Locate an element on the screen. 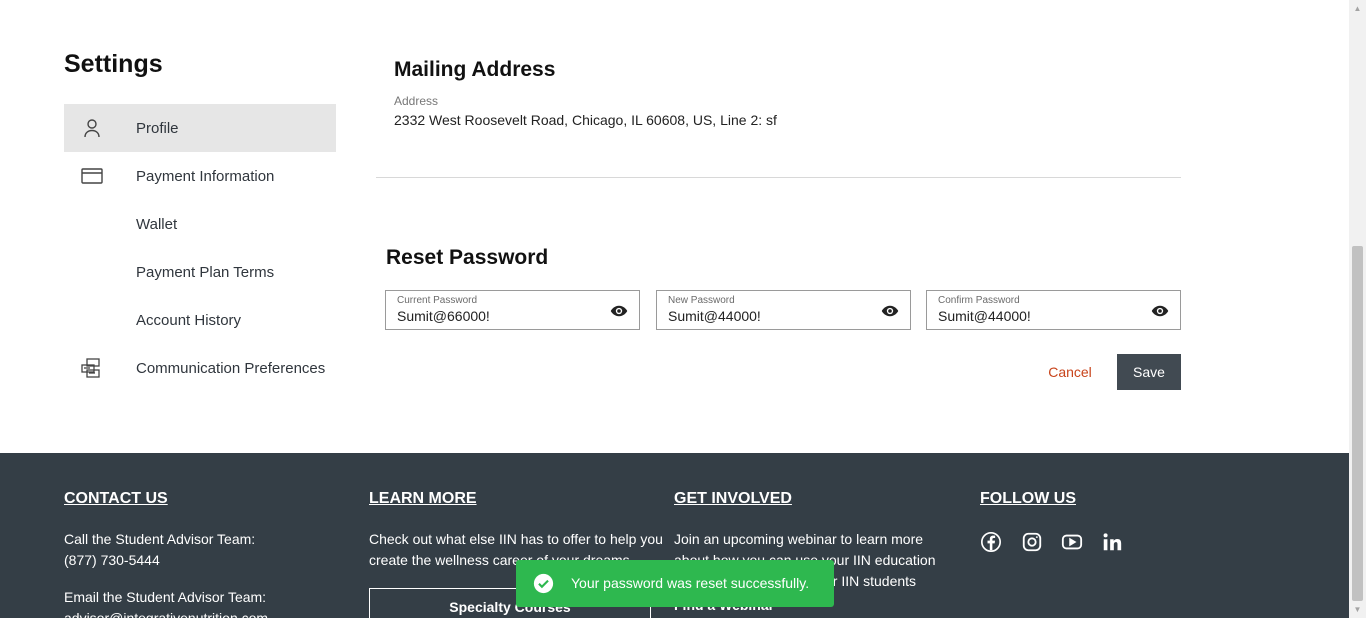  confirm-password-value: Sumit@44000! is located at coordinates (984, 316).